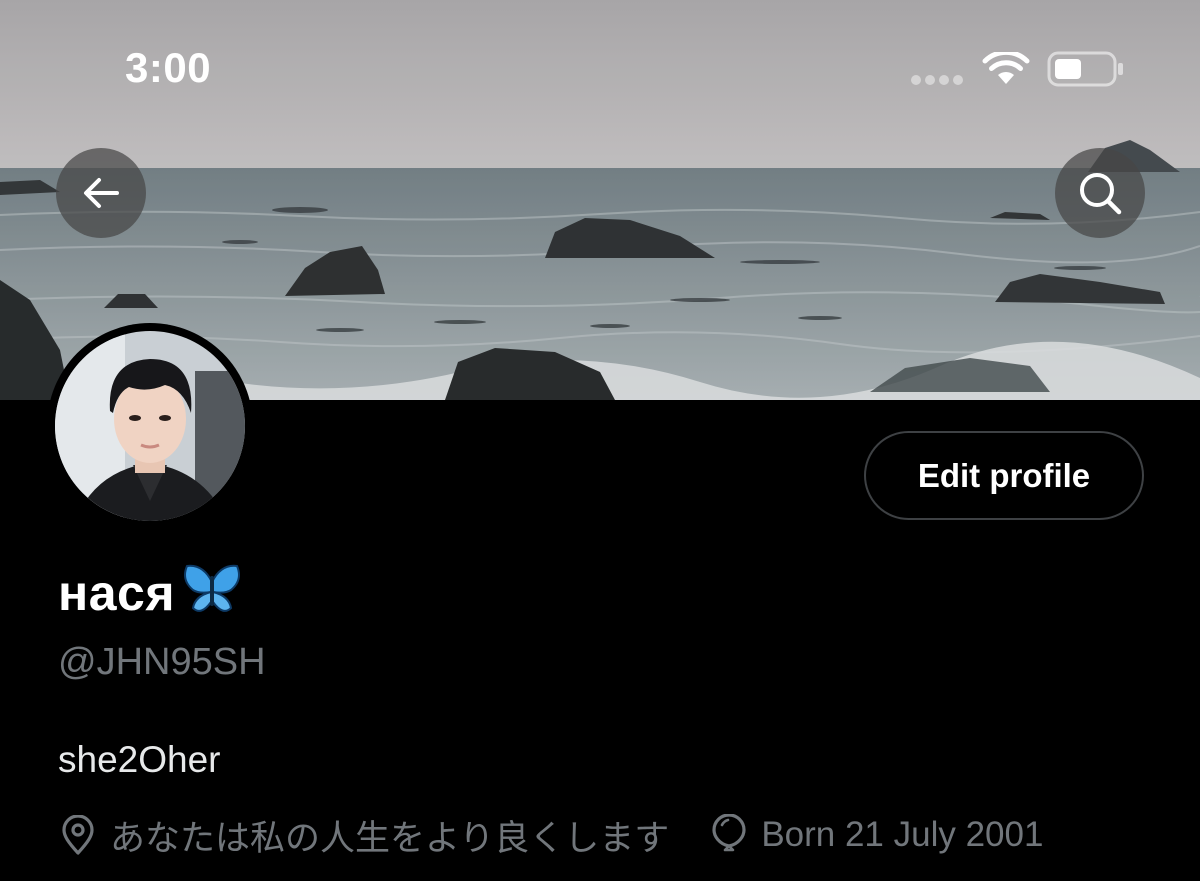  Describe the element at coordinates (212, 592) in the screenshot. I see `butterfly-emoji-icon` at that location.